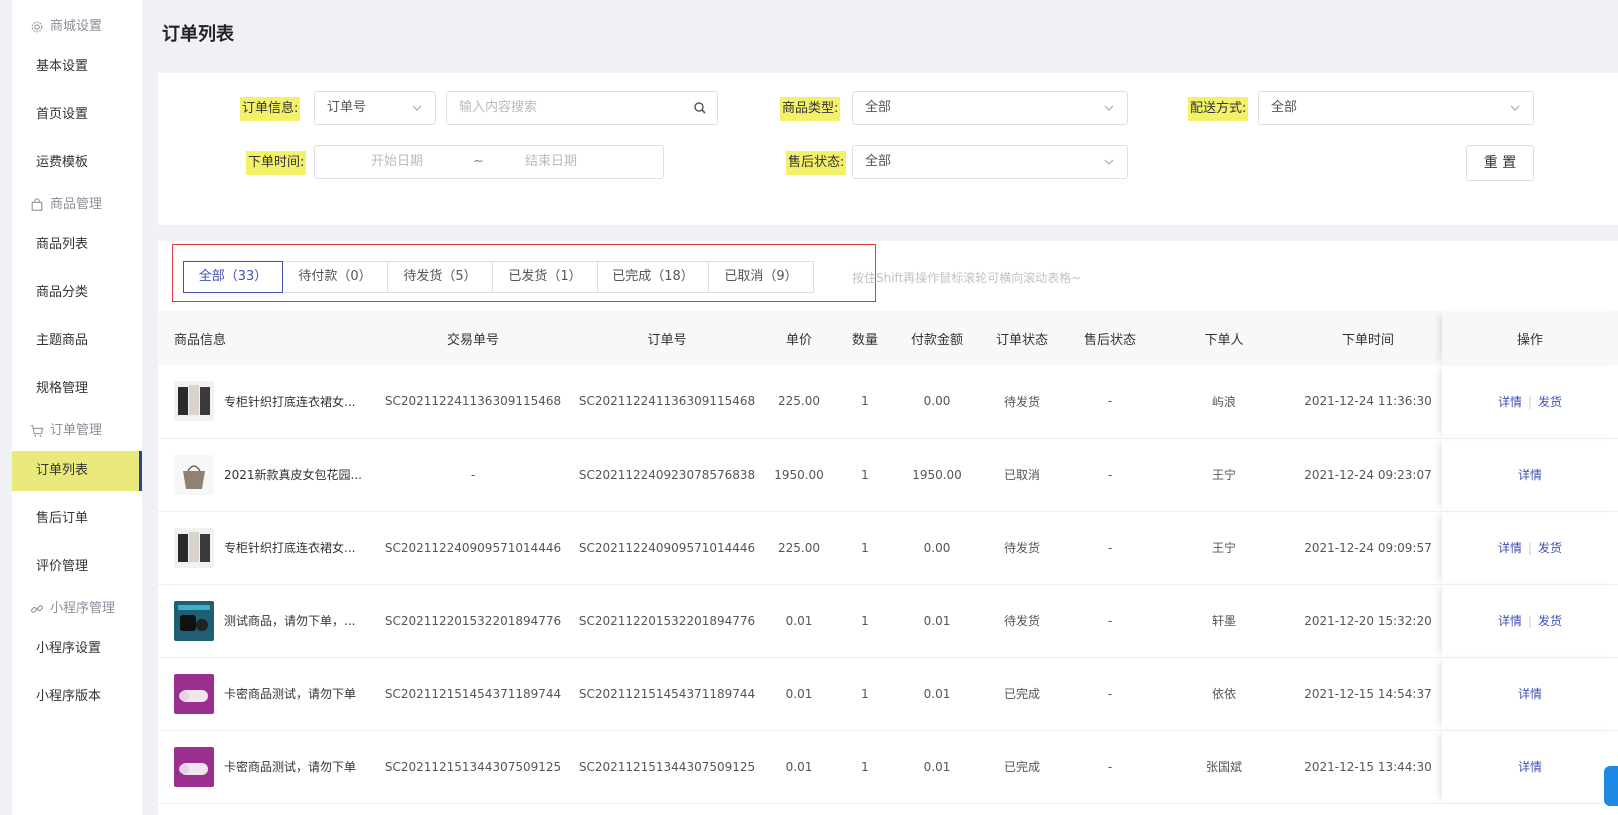 Image resolution: width=1618 pixels, height=815 pixels. I want to click on actions-cell: 详情, so click(1530, 767).